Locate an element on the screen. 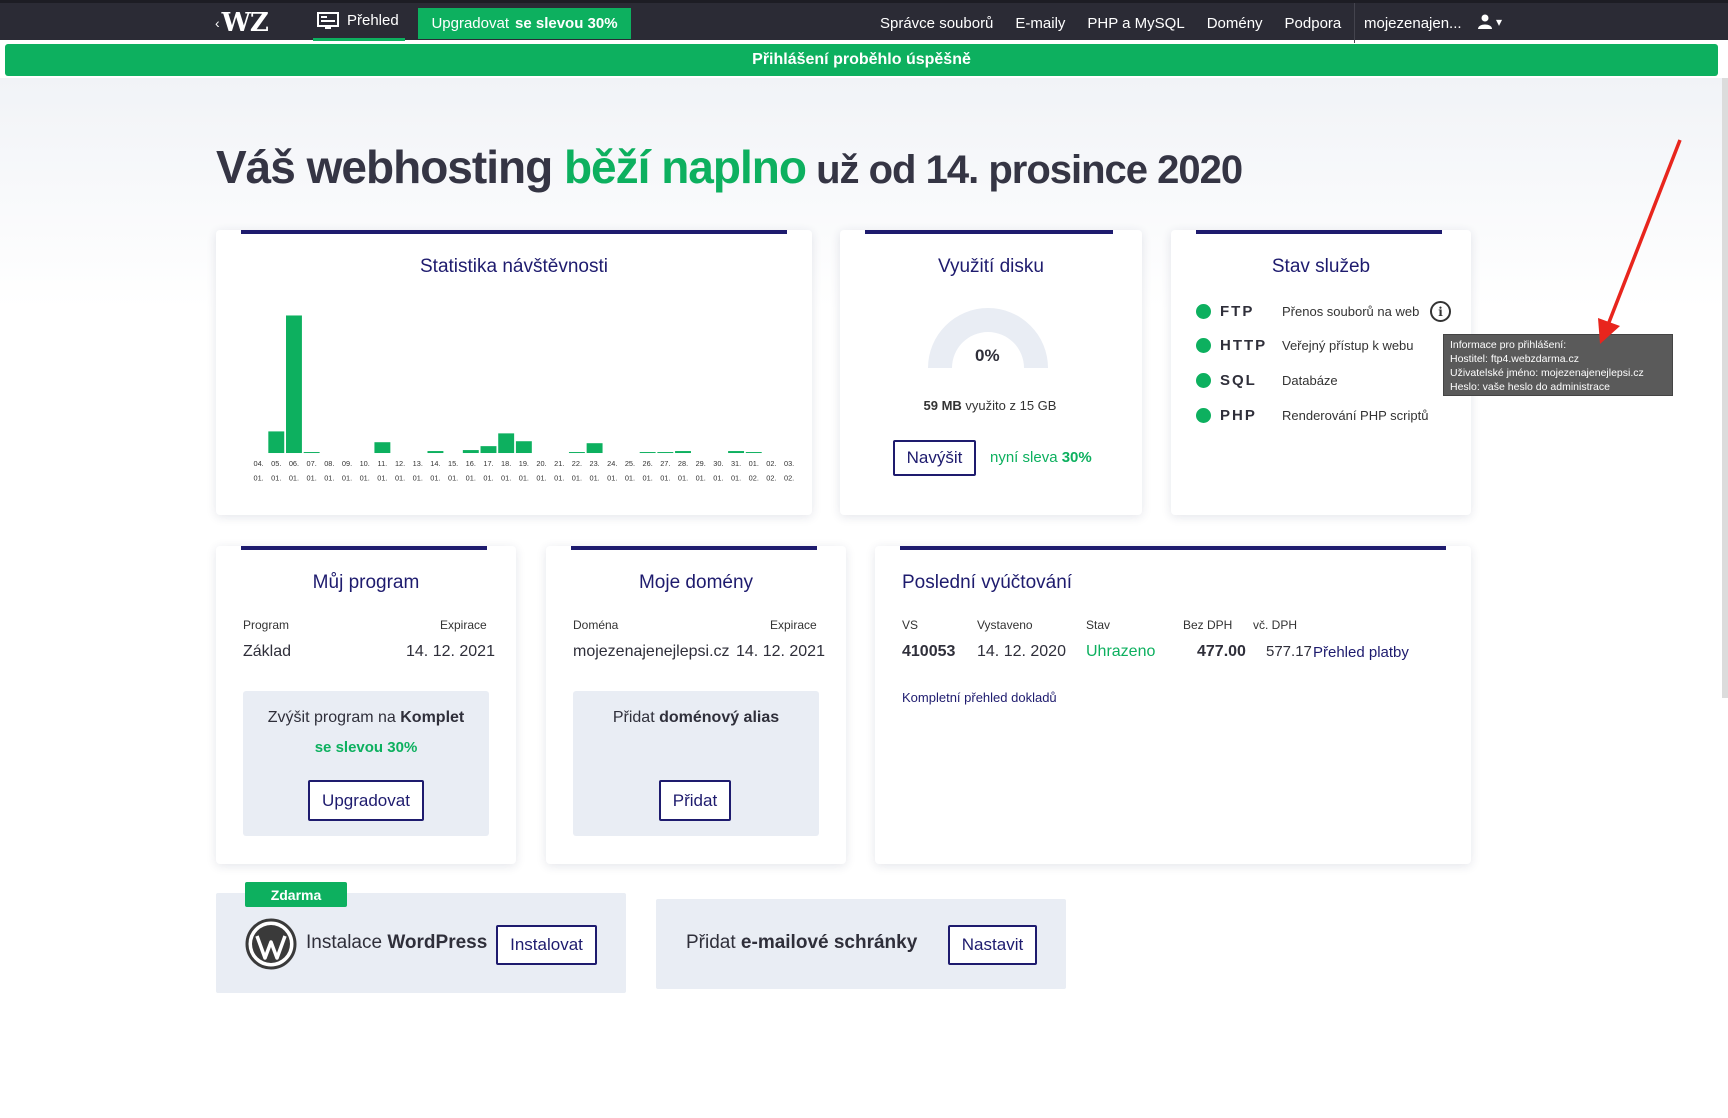 This screenshot has height=1118, width=1728. service-row-ftp: FTP Přenos souborů na web is located at coordinates (1307, 311).